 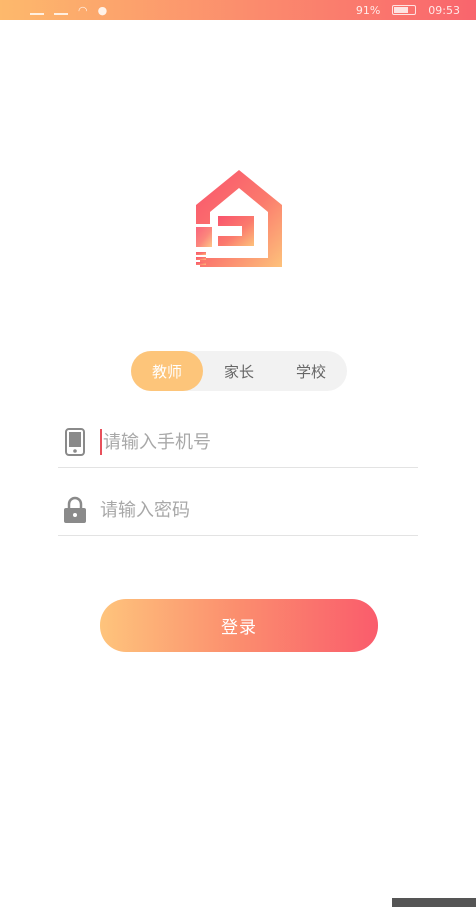 I want to click on battery-icon, so click(x=404, y=10).